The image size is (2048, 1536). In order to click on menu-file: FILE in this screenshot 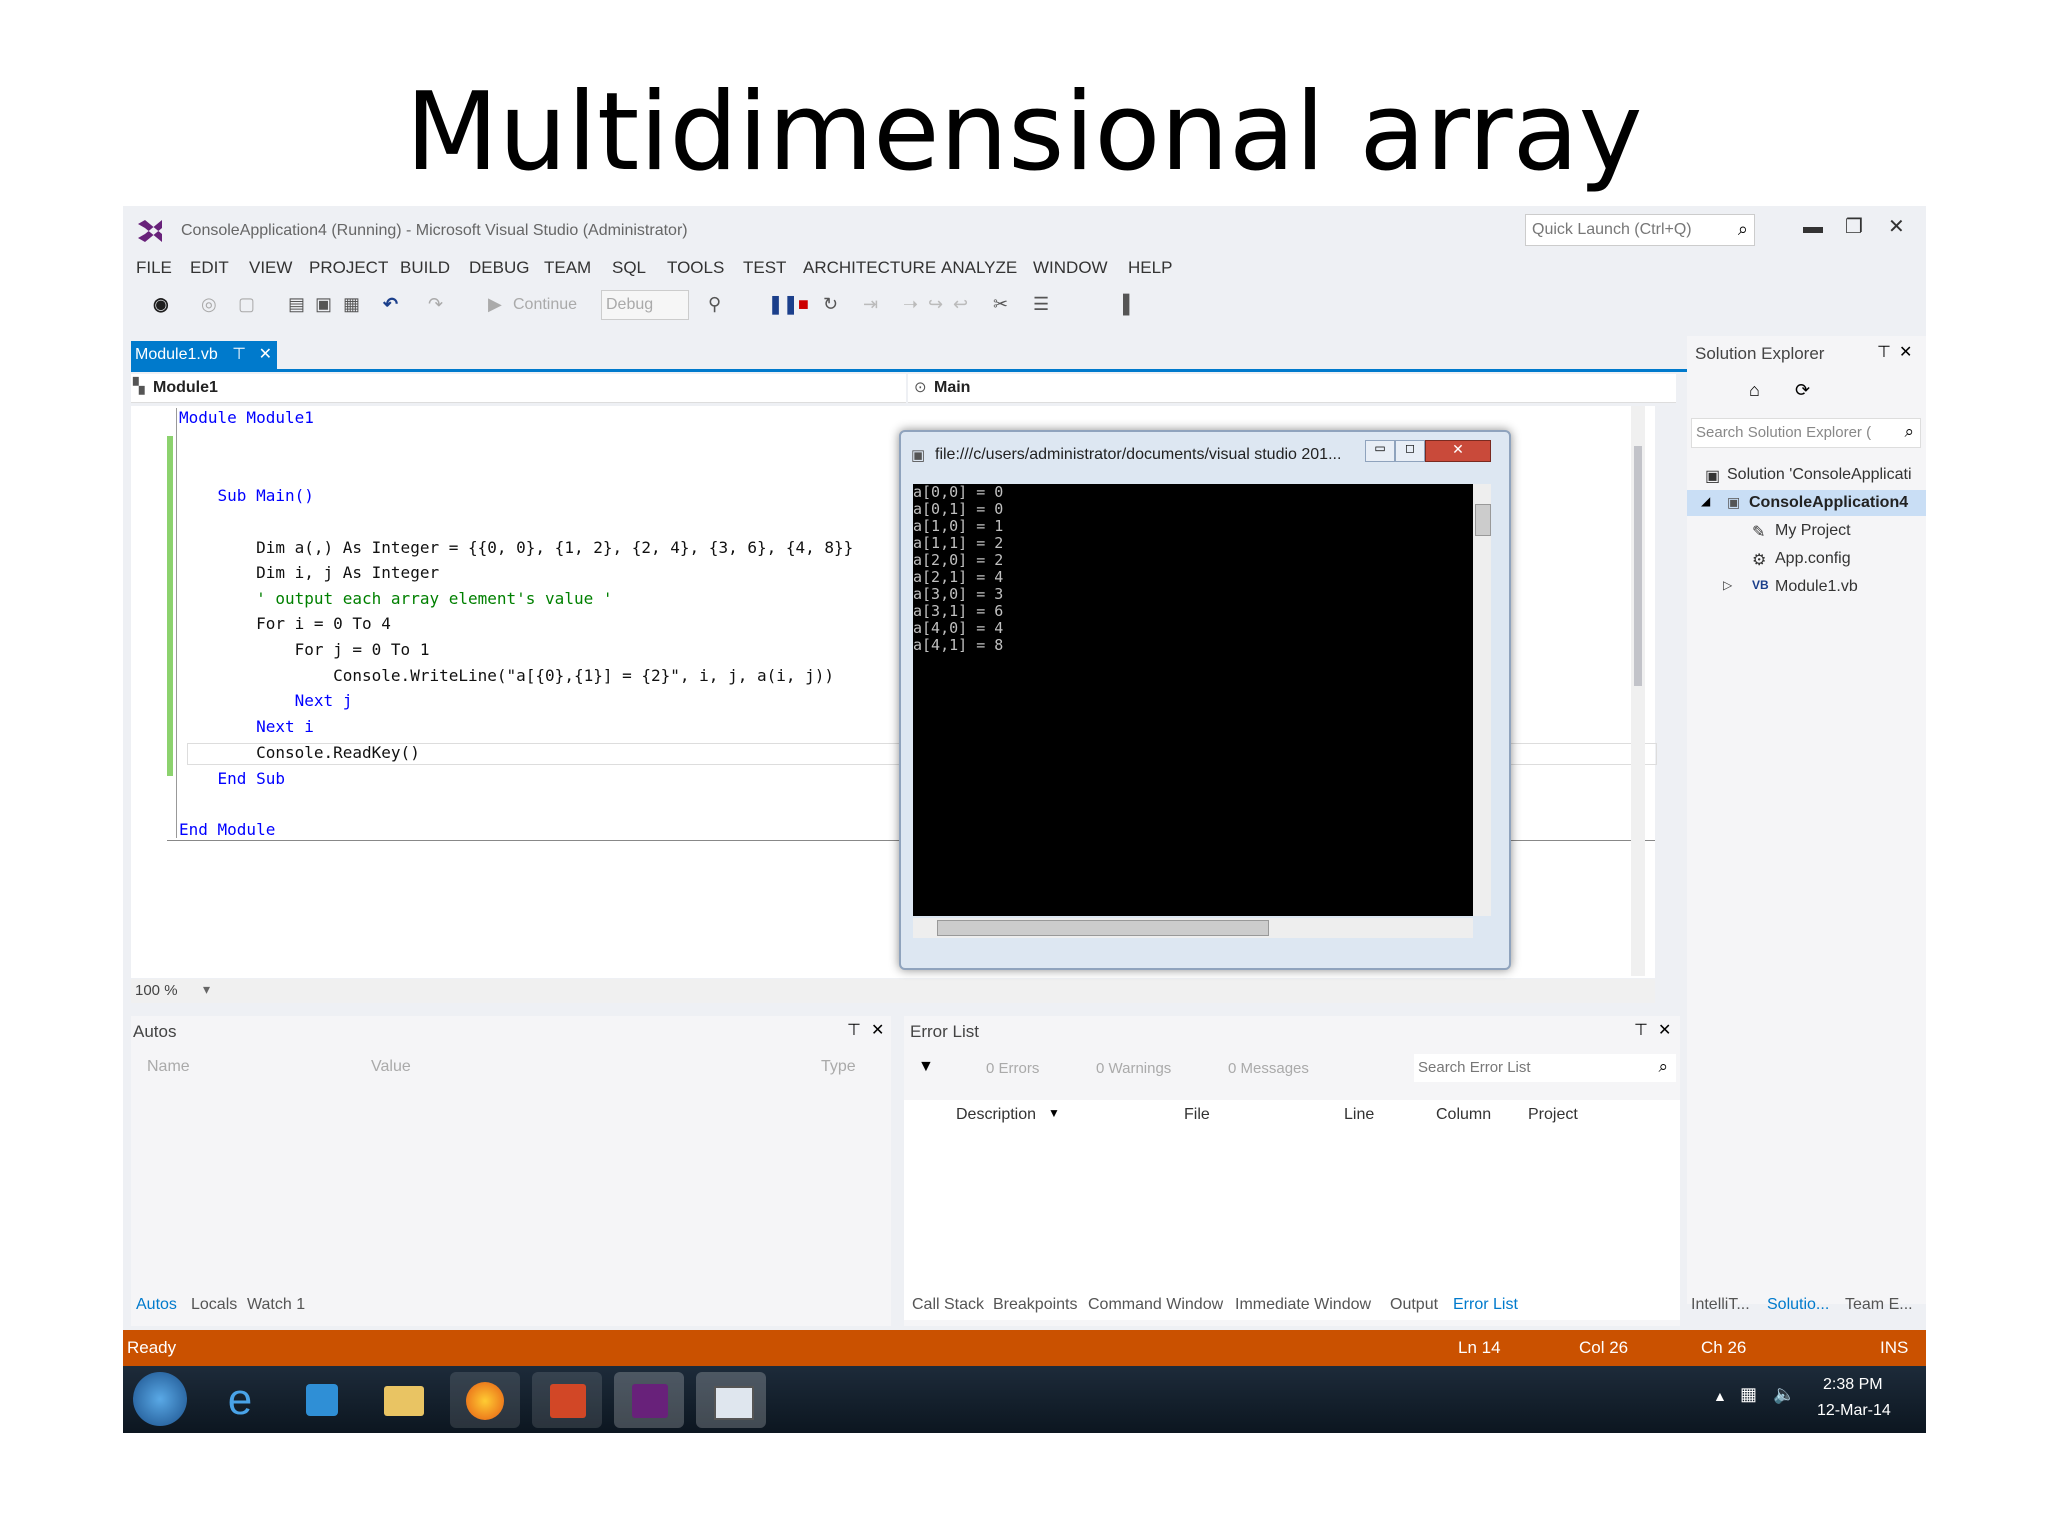, I will do `click(154, 268)`.